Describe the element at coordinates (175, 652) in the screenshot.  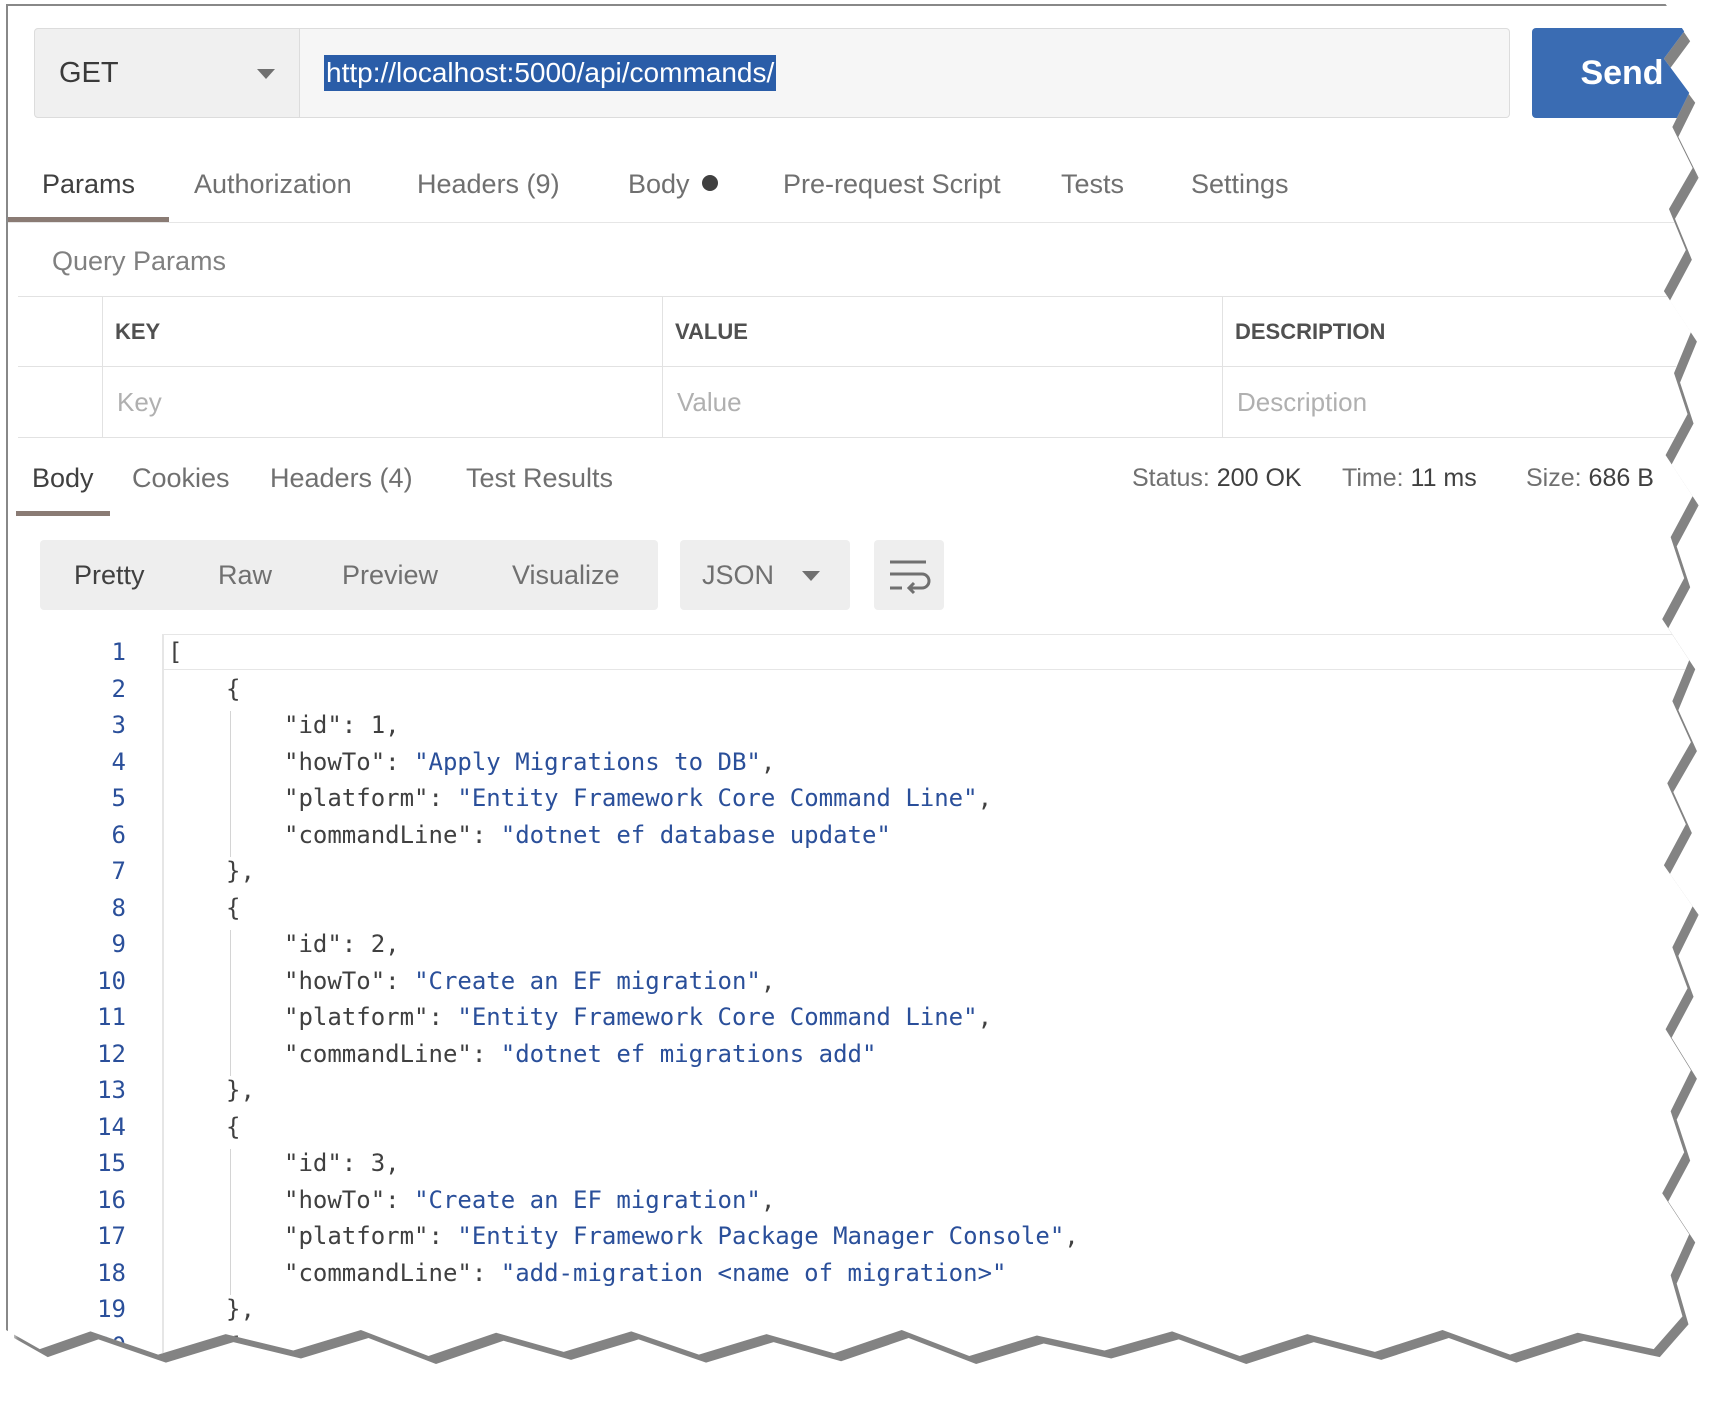
I see `json-punctuation: [` at that location.